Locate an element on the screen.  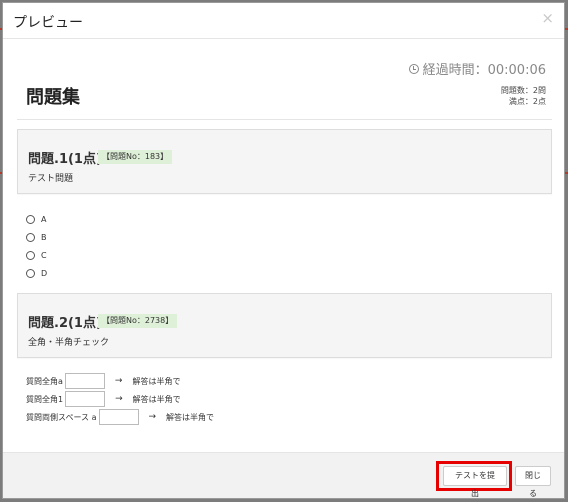
answer-option-a: A is located at coordinates (36, 219).